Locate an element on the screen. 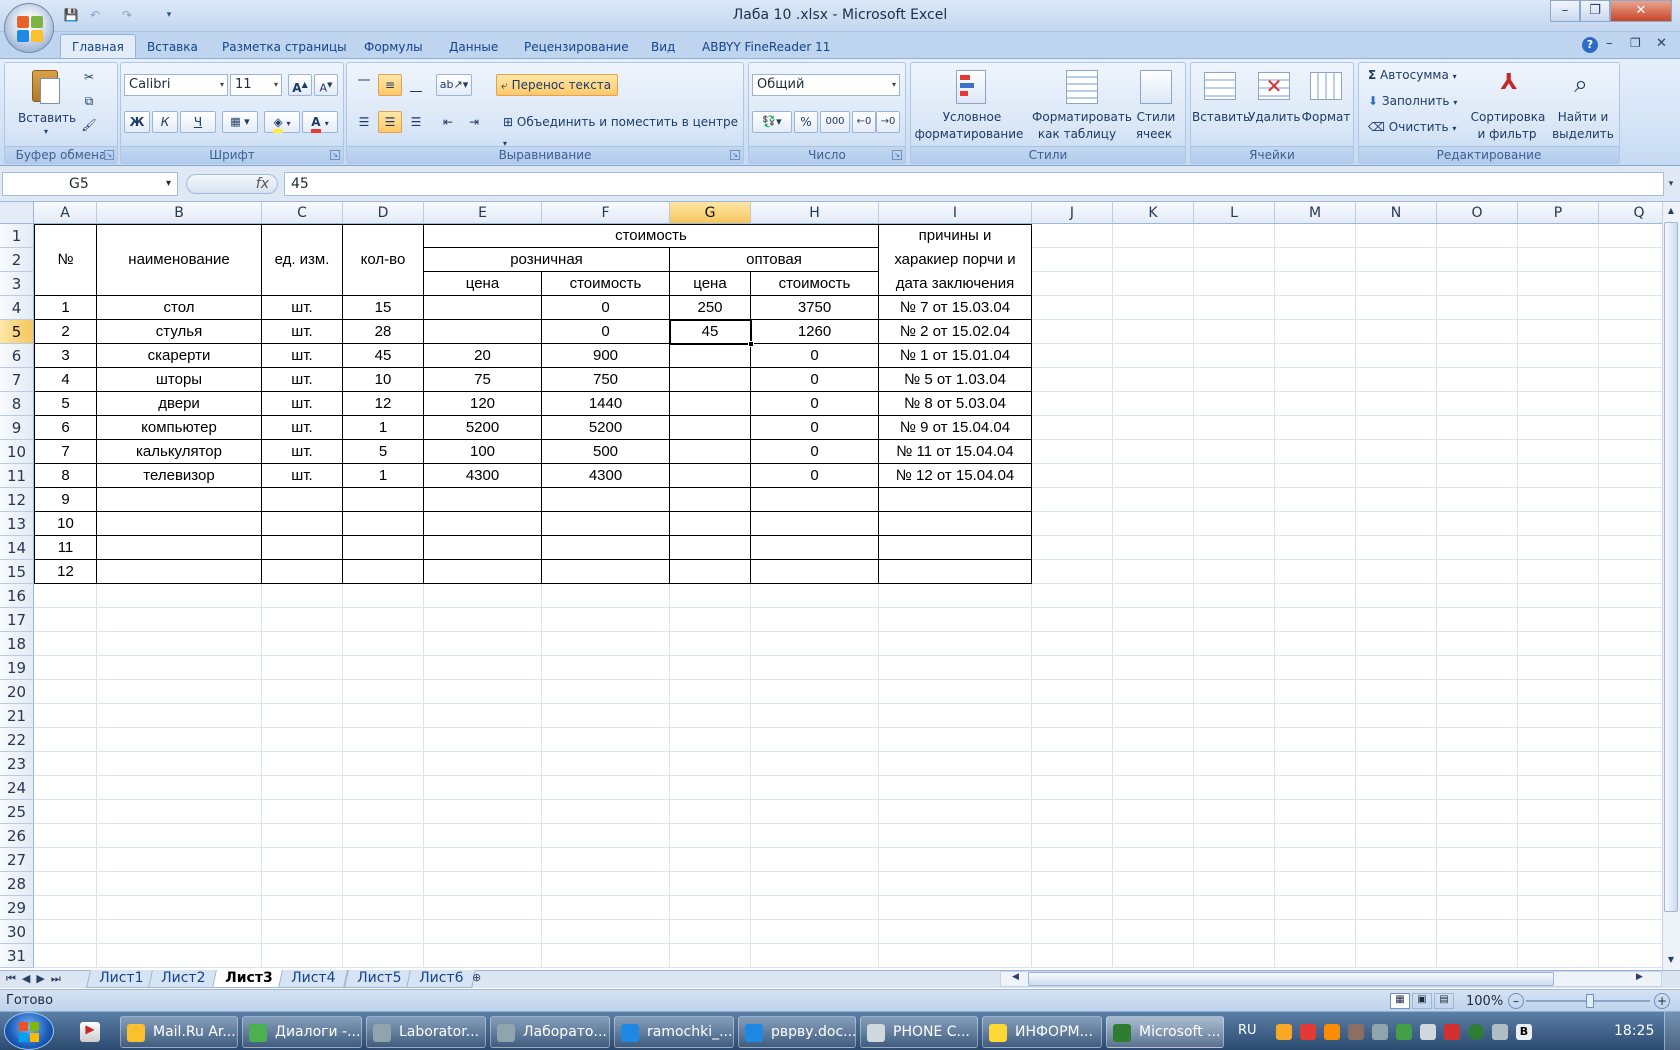 The width and height of the screenshot is (1680, 1050). format-as-table-label-2: как таблицу is located at coordinates (1077, 134).